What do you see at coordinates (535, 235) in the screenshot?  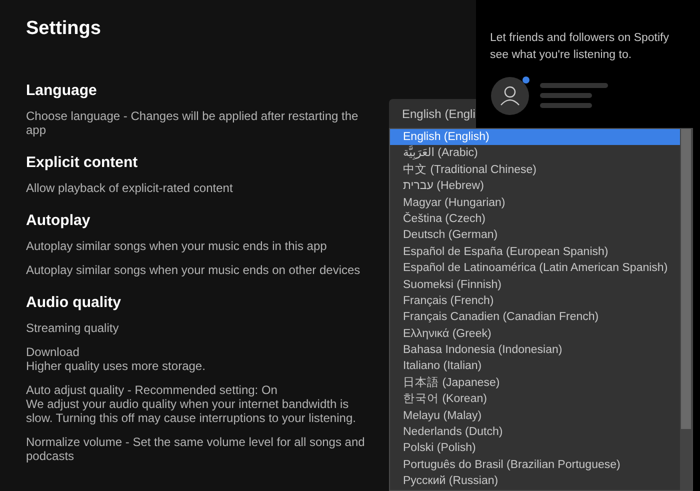 I see `language-option: Deutsch (German)` at bounding box center [535, 235].